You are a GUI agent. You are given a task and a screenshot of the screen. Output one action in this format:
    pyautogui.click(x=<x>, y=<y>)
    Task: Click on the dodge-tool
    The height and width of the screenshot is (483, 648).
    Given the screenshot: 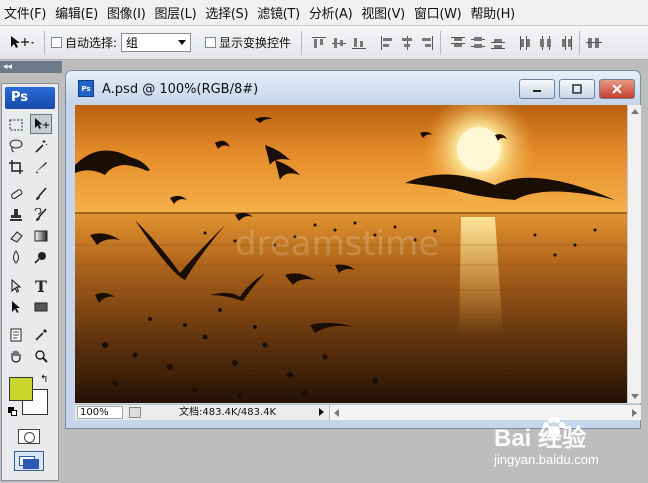 What is the action you would take?
    pyautogui.click(x=41, y=257)
    